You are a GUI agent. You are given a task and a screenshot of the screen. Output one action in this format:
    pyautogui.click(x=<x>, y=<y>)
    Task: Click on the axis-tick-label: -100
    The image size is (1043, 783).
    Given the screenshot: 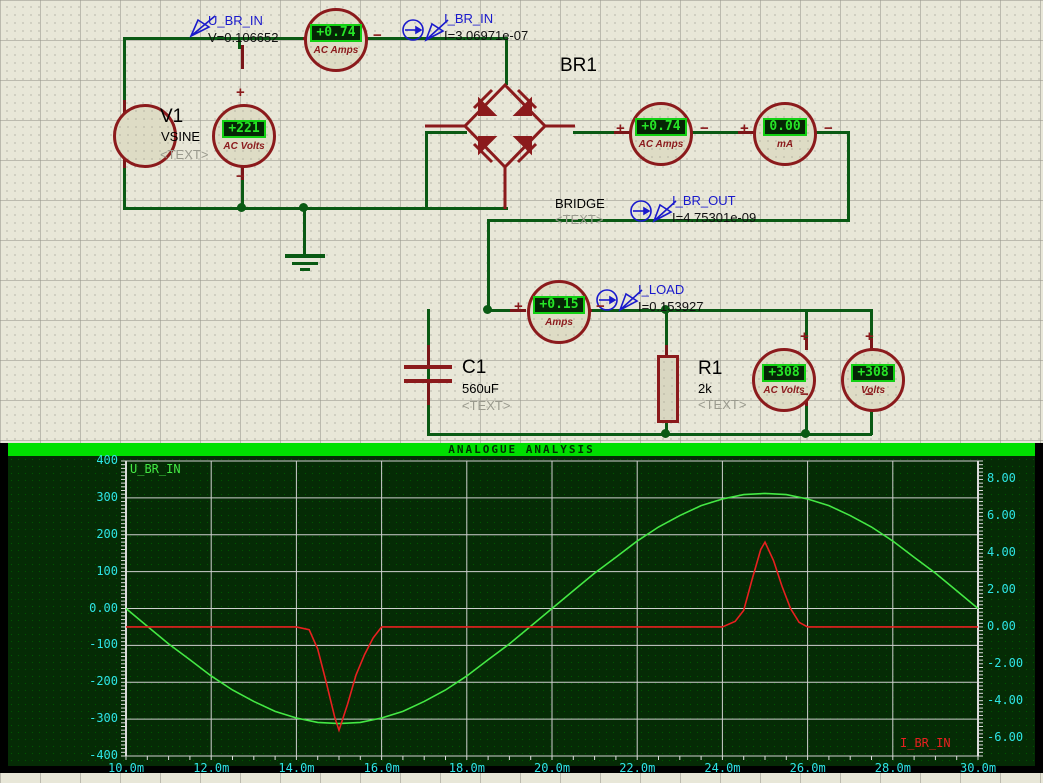 What is the action you would take?
    pyautogui.click(x=103, y=644)
    